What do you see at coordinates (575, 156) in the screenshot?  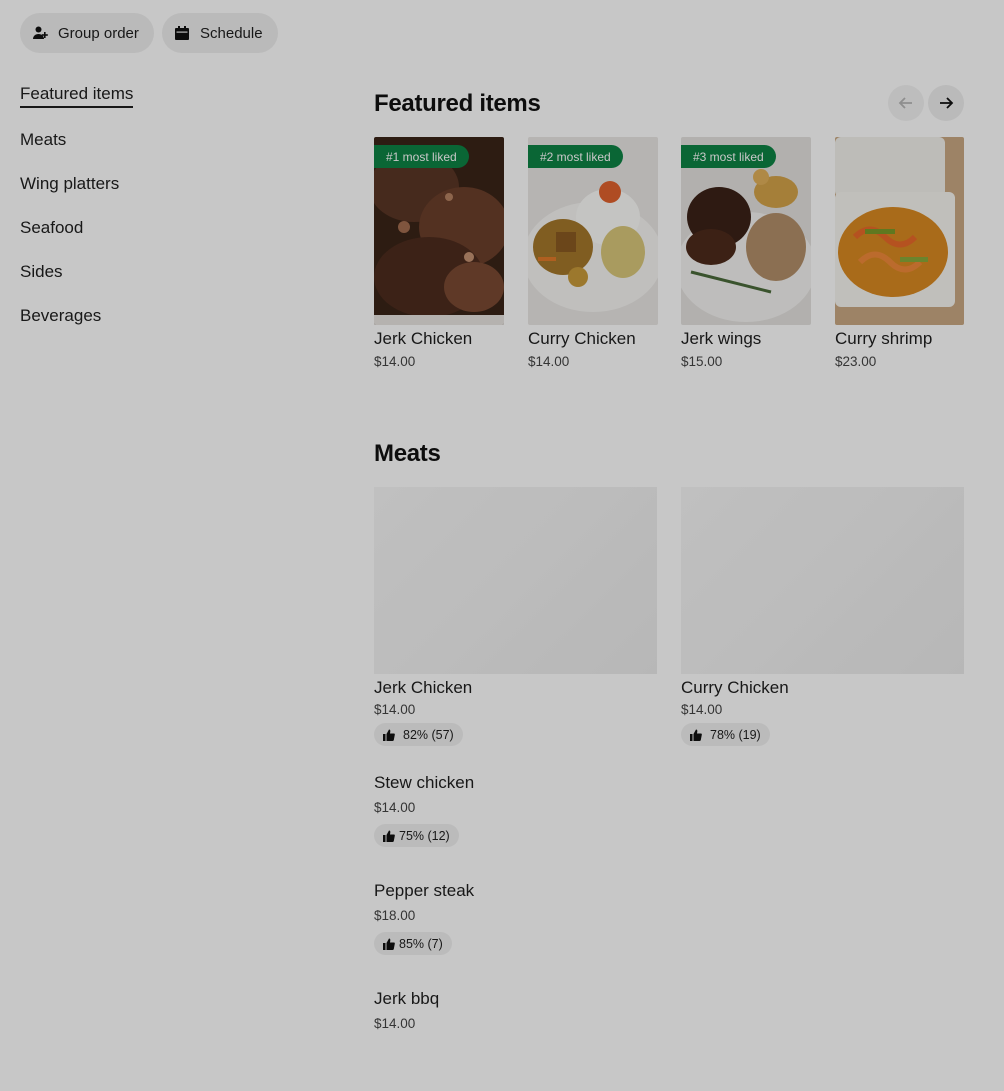 I see `most-liked-badge: #2 most liked` at bounding box center [575, 156].